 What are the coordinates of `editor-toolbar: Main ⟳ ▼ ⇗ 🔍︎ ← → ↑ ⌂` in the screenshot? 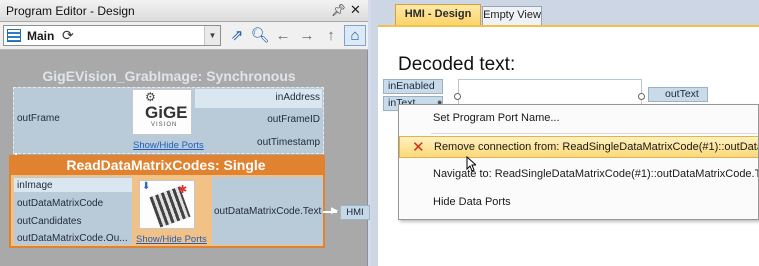 It's located at (184, 36).